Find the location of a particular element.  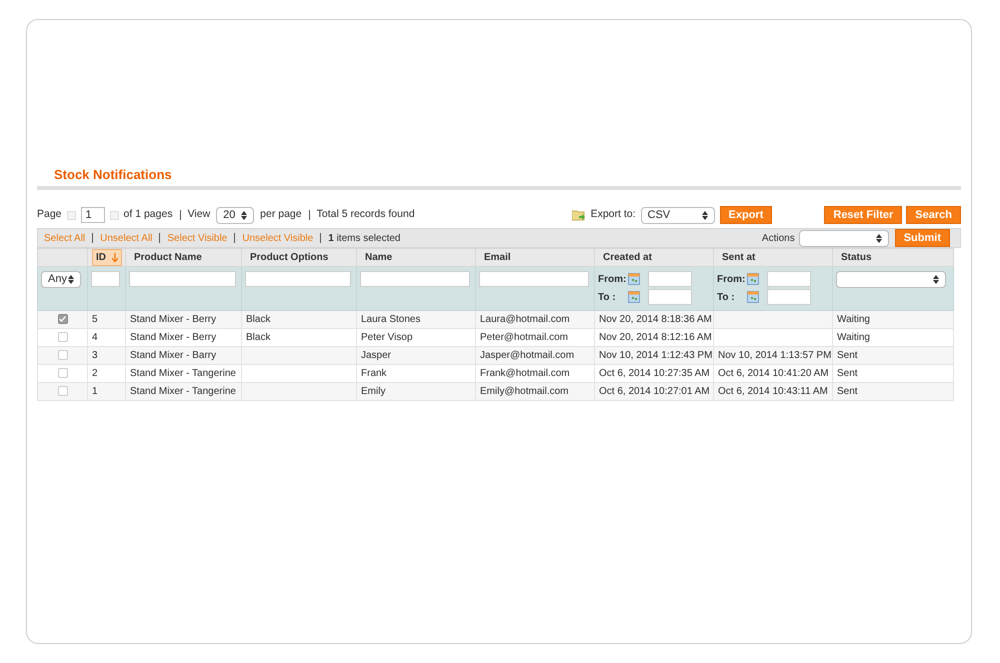

table-row: 1 Stand Mixer - Tangerine Emily Emily@hotmail.com Oct 6, 2014 10:27:01 AM Oct 6, 2014 10:43:11 AM Sent is located at coordinates (496, 391).